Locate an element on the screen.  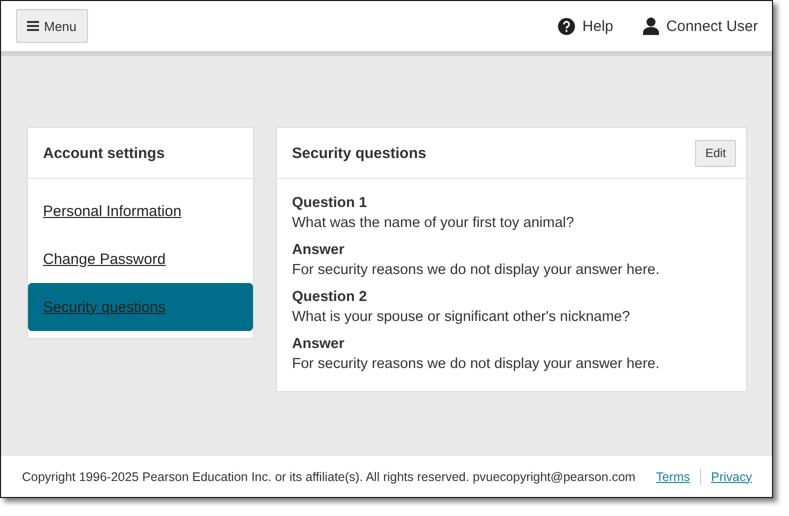
footer-link: Privacy is located at coordinates (731, 477).